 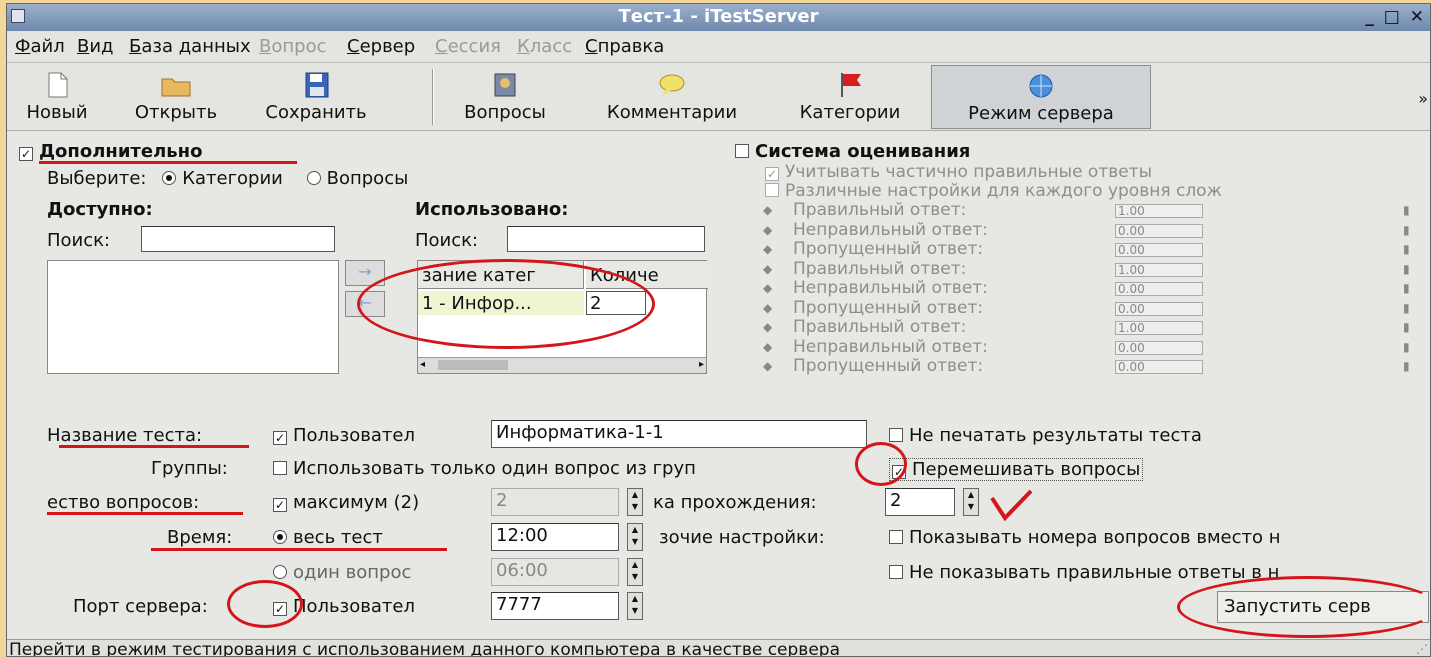 I want to click on used-label: Использовано:, so click(x=492, y=209).